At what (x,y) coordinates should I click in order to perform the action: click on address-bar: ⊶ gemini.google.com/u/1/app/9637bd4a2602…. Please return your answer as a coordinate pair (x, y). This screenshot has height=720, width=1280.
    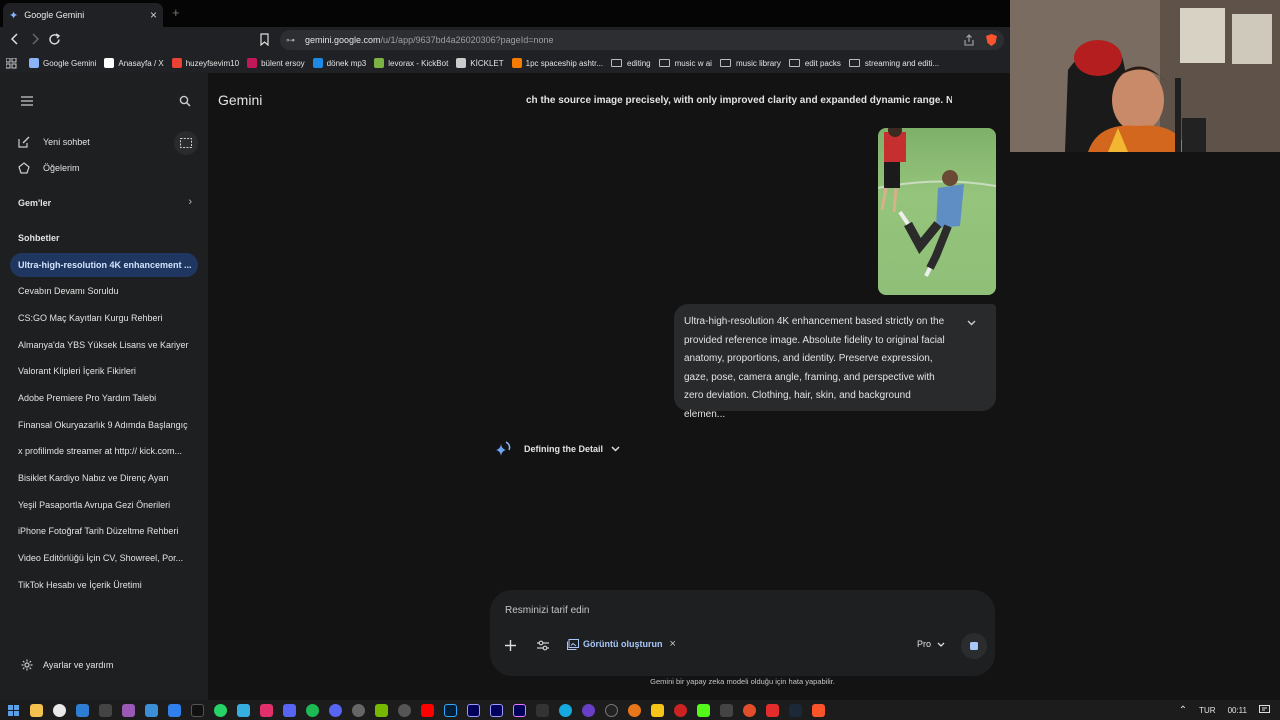
    Looking at the image, I should click on (642, 40).